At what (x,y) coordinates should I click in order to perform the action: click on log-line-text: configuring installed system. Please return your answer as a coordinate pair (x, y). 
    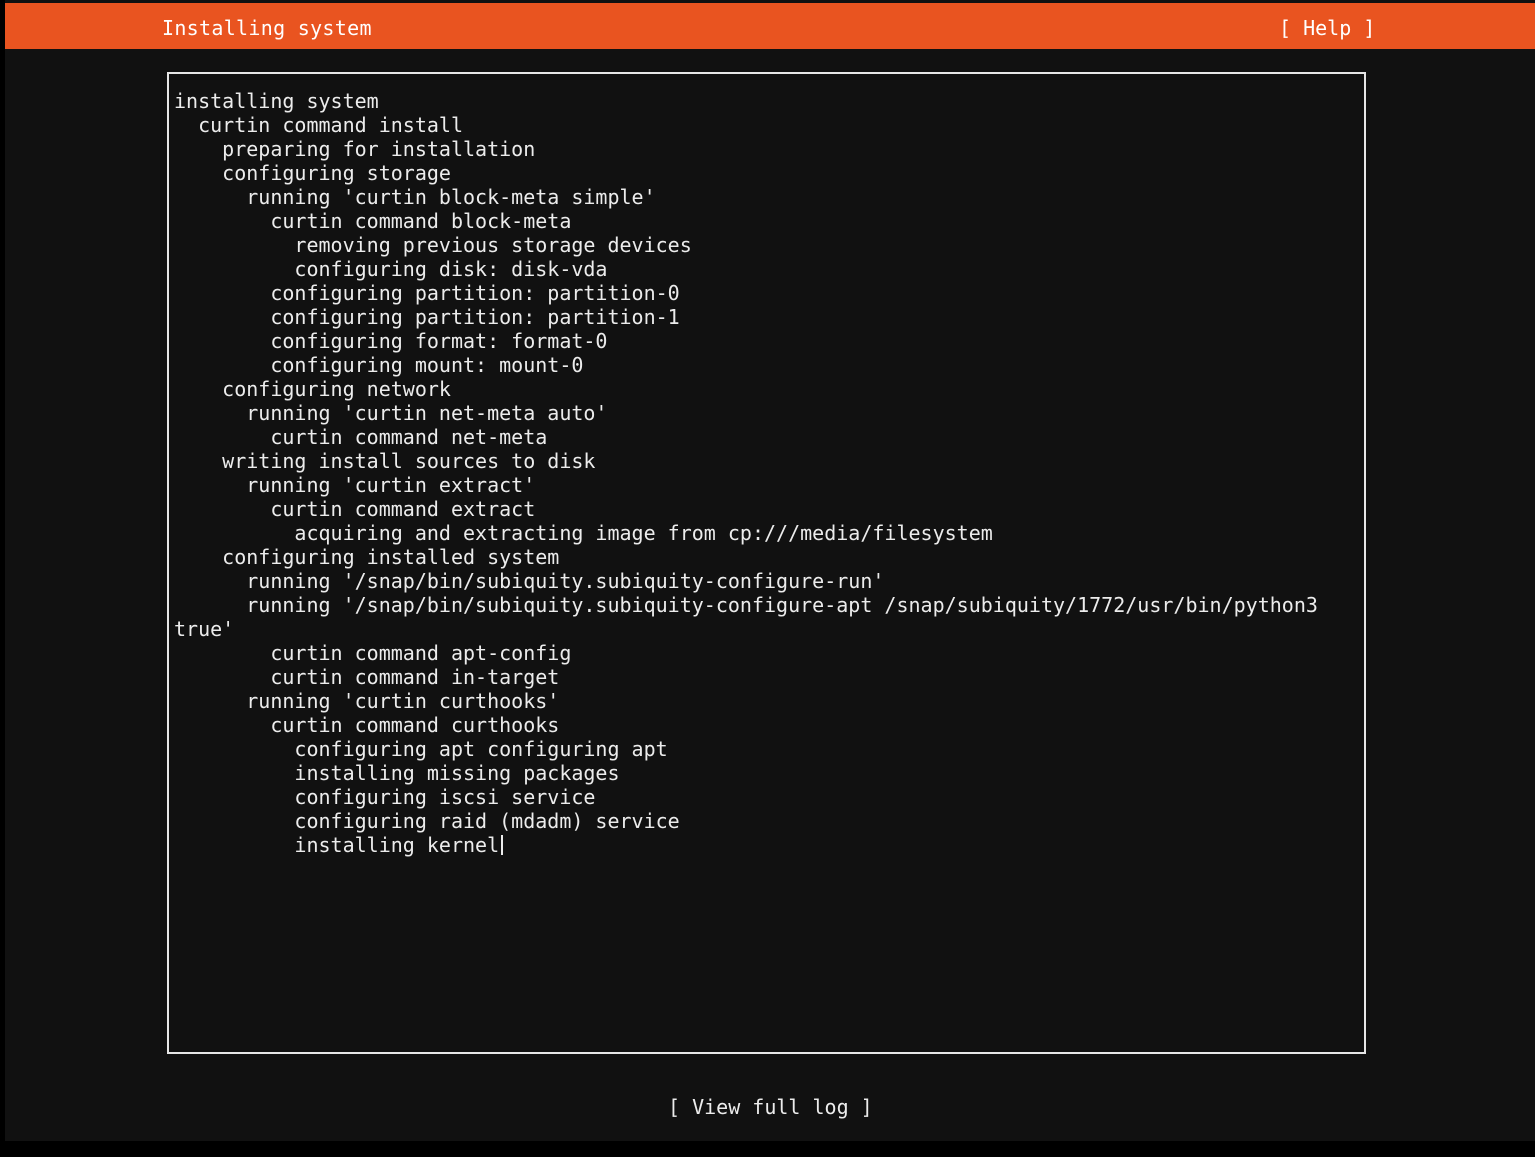
    Looking at the image, I should click on (367, 557).